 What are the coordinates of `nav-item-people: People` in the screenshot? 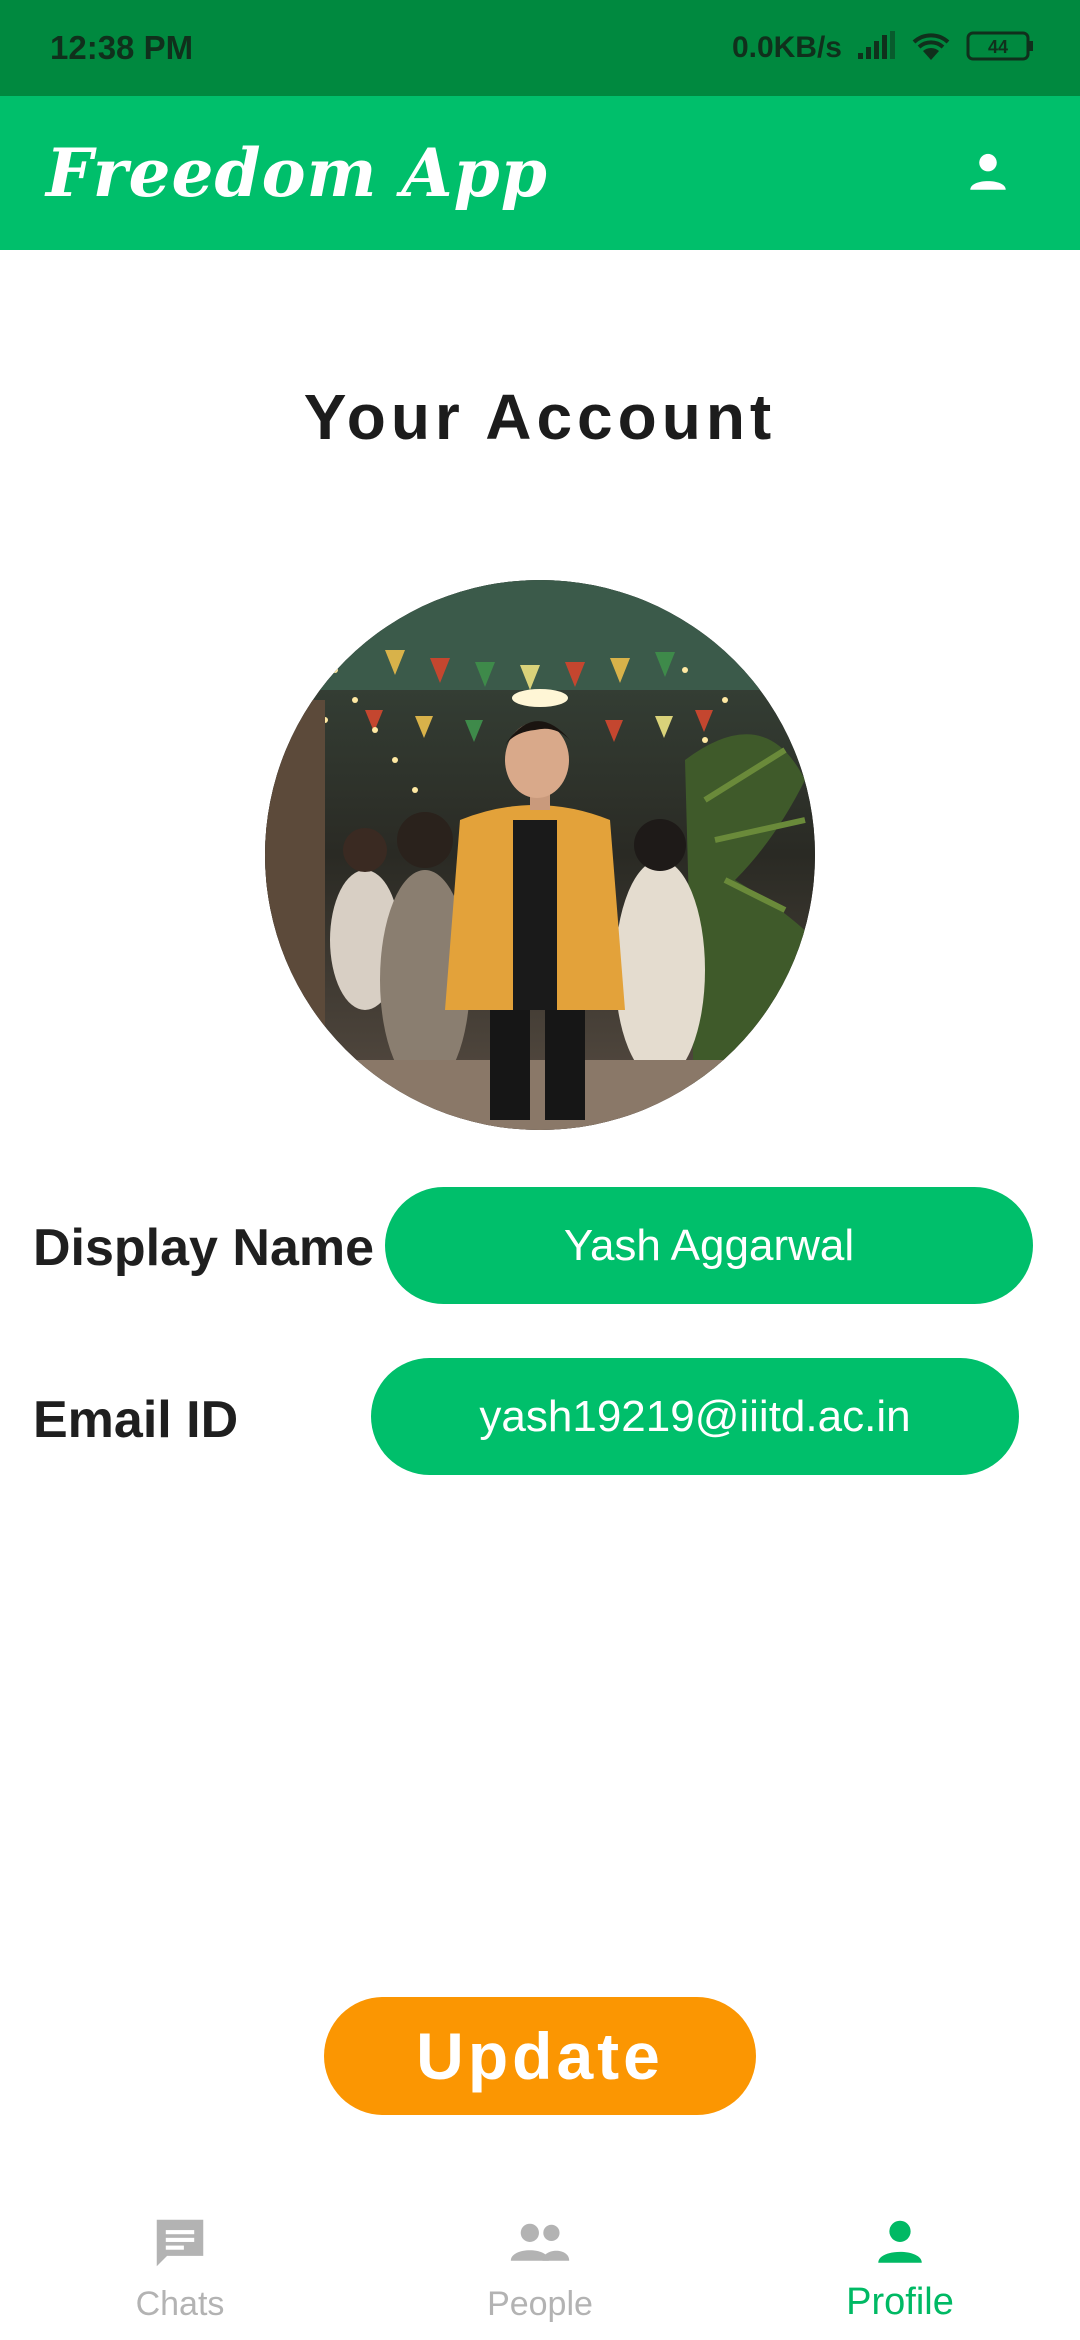 It's located at (540, 2260).